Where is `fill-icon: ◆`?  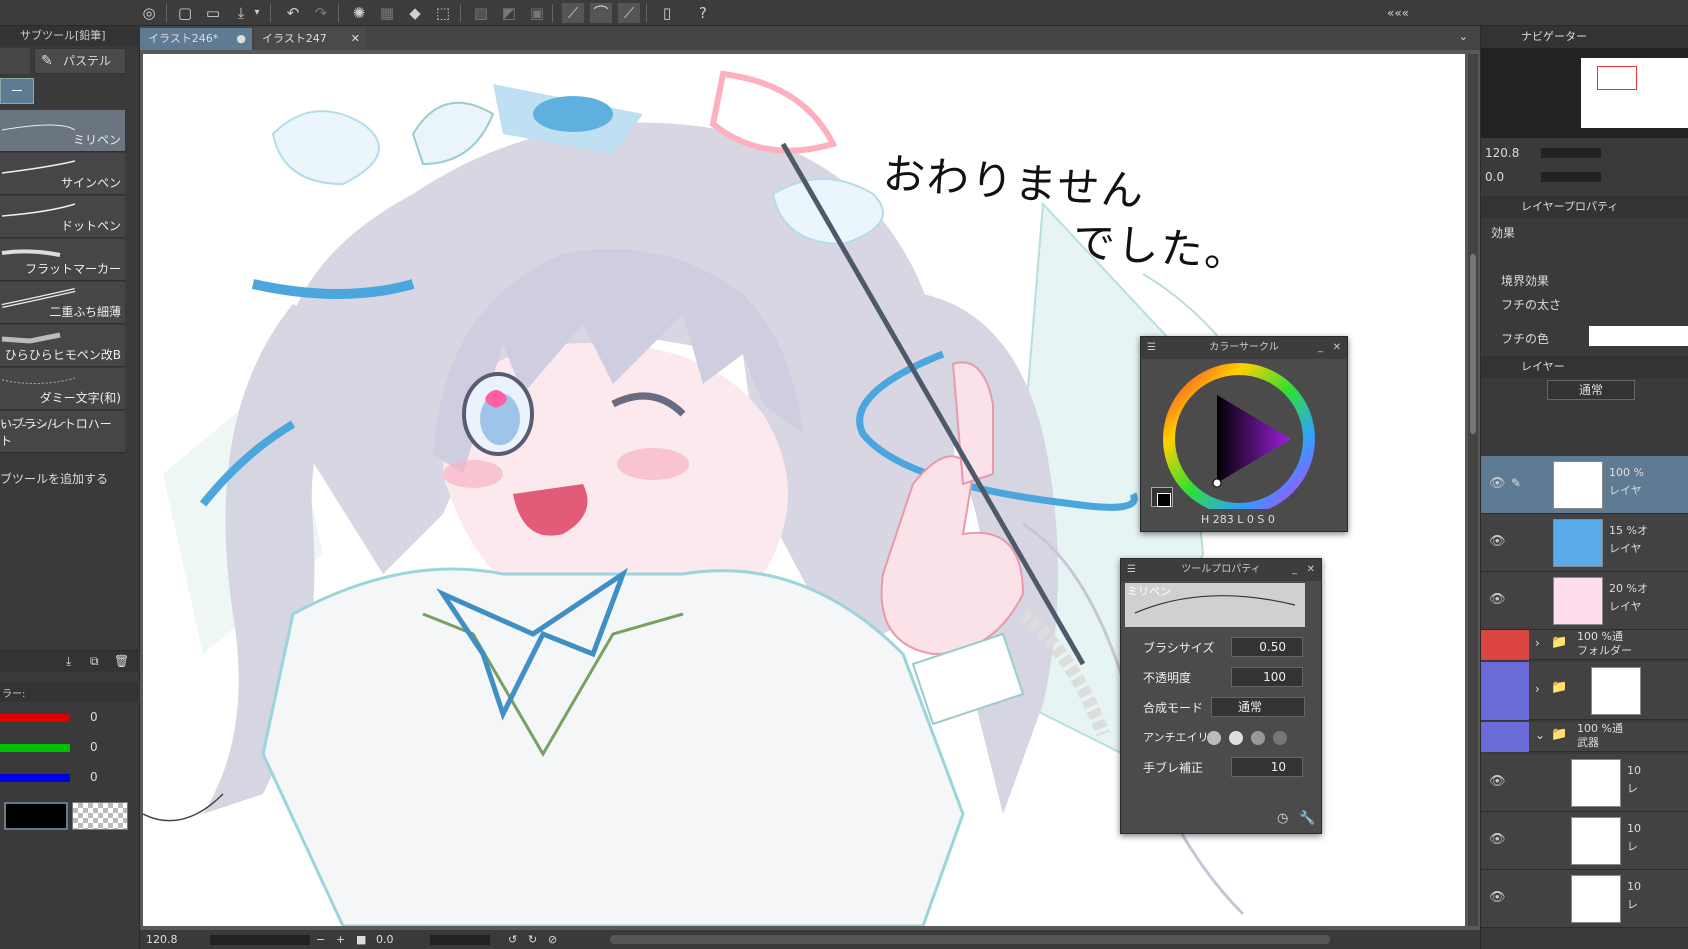 fill-icon: ◆ is located at coordinates (415, 13).